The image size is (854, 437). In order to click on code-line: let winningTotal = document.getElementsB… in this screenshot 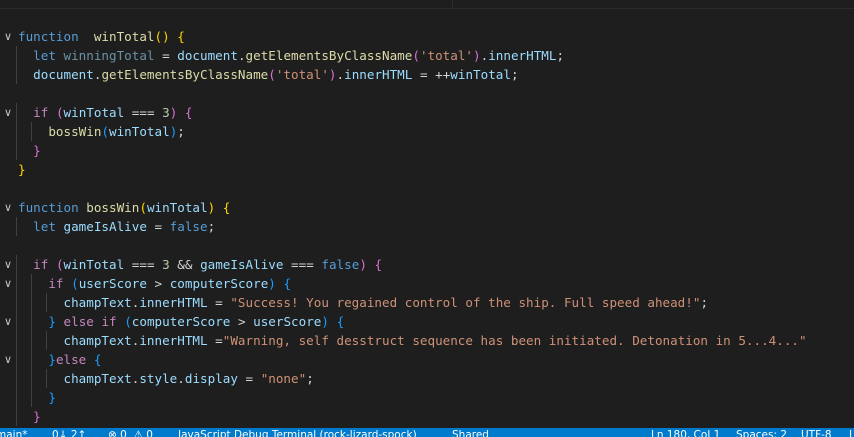, I will do `click(411, 55)`.